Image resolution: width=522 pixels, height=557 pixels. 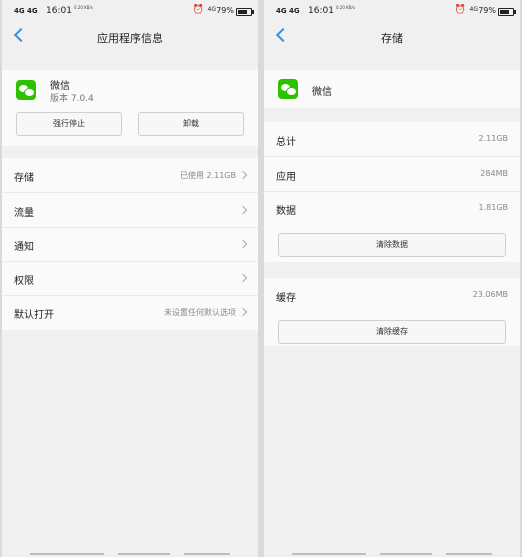 What do you see at coordinates (392, 89) in the screenshot?
I see `app-card: 微信` at bounding box center [392, 89].